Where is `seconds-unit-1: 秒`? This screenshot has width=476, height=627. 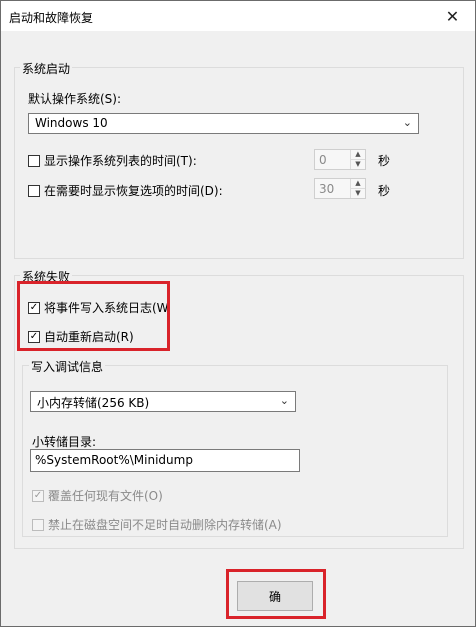
seconds-unit-1: 秒 is located at coordinates (384, 161).